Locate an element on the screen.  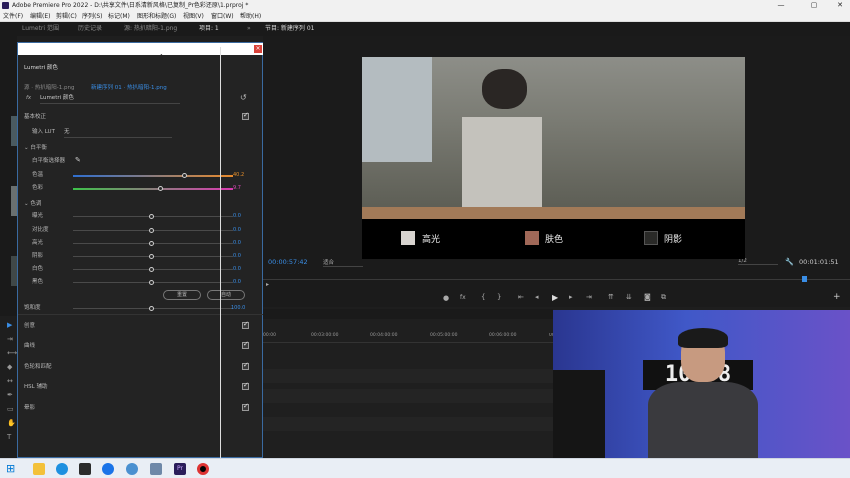
menu-clip: 剪辑(C) is located at coordinates (66, 16).